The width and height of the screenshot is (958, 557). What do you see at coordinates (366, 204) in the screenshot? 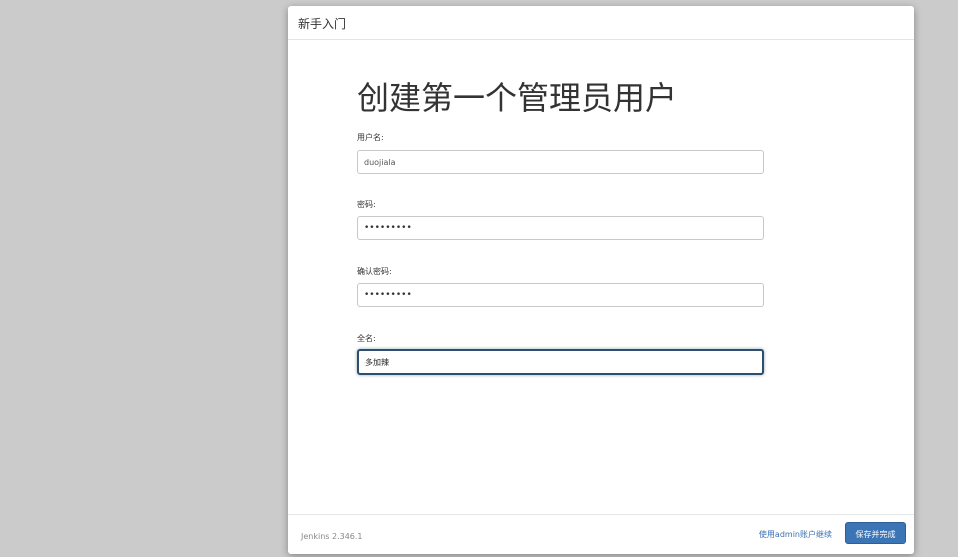
I see `password-label: 密码:` at bounding box center [366, 204].